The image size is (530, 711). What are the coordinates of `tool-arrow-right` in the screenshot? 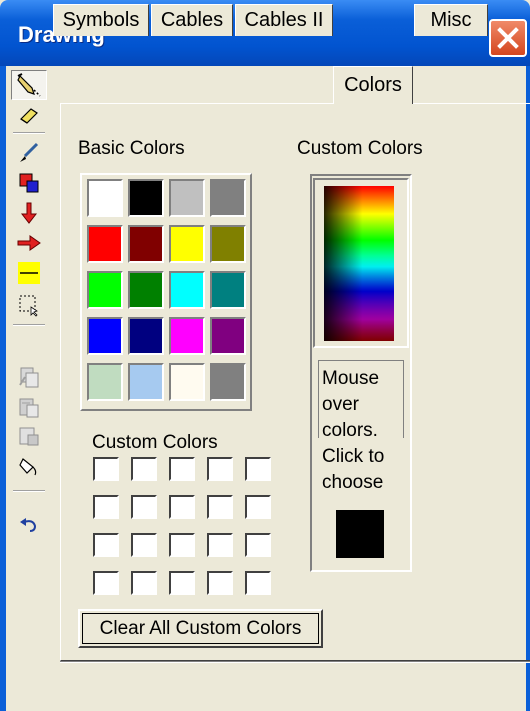 It's located at (29, 243).